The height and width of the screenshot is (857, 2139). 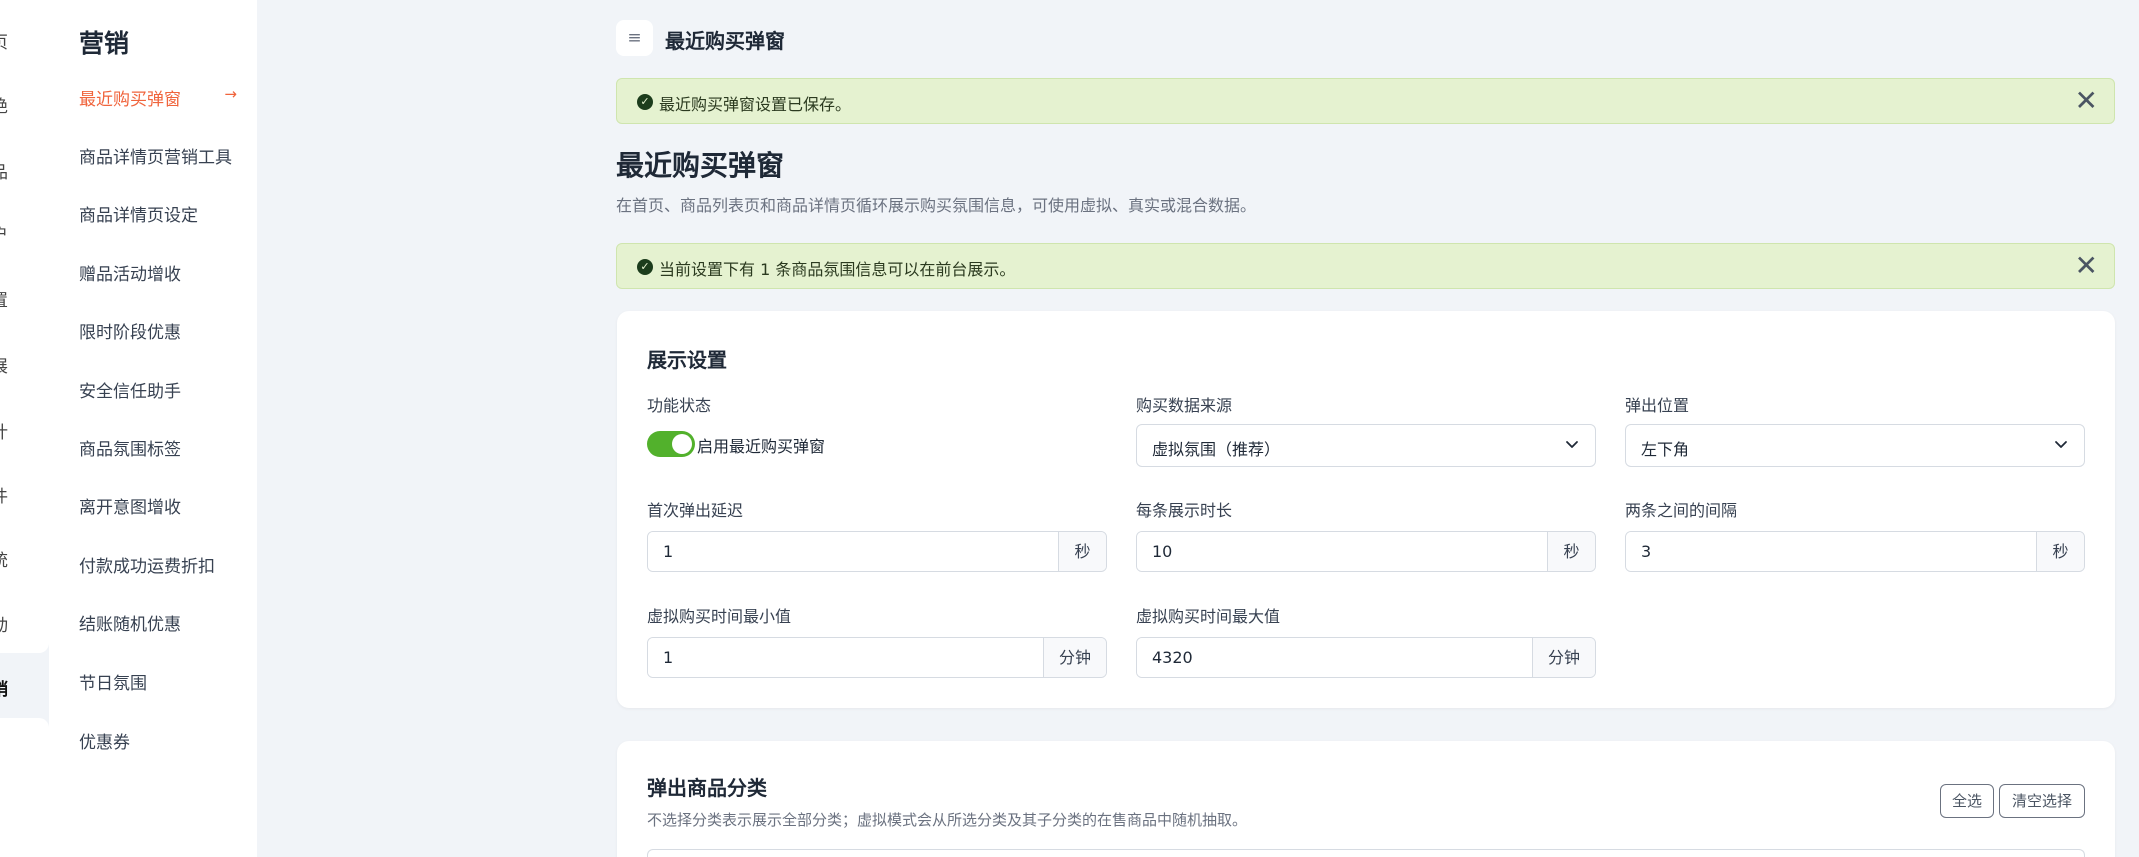 What do you see at coordinates (679, 405) in the screenshot?
I see `feature-status-label: 功能状态` at bounding box center [679, 405].